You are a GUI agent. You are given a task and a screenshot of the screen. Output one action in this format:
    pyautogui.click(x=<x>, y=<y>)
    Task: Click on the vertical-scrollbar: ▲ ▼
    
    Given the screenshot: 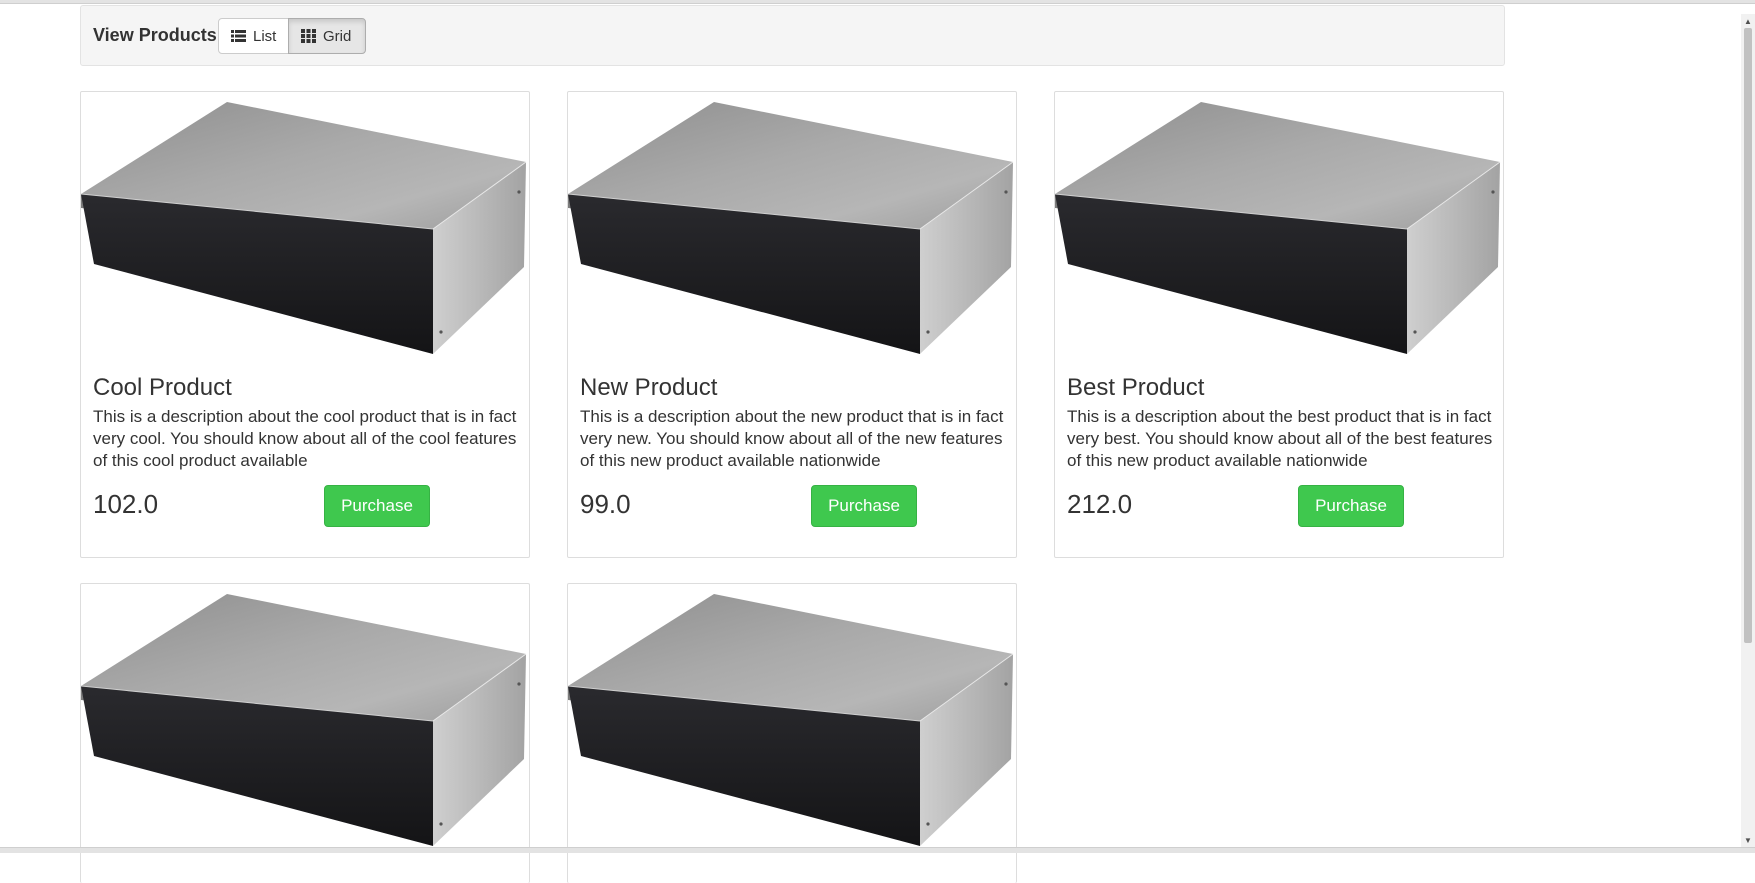 What is the action you would take?
    pyautogui.click(x=1748, y=430)
    